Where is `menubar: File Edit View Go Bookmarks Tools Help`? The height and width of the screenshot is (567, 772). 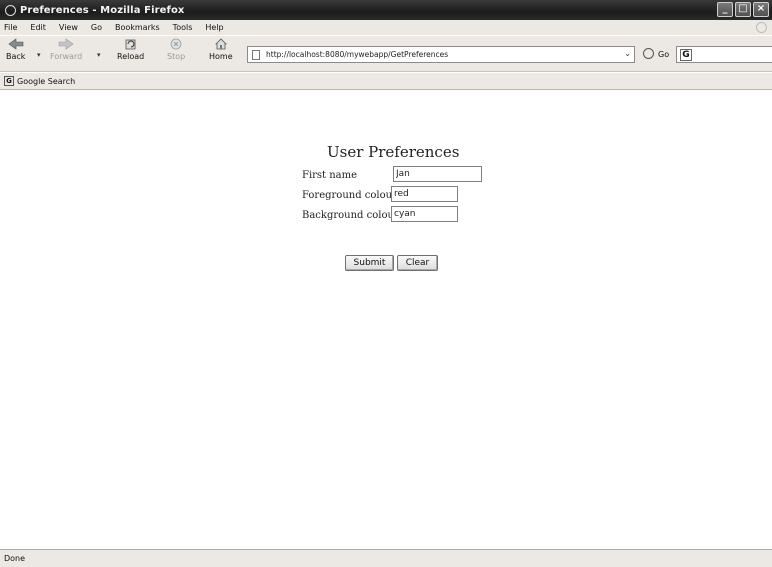 menubar: File Edit View Go Bookmarks Tools Help is located at coordinates (386, 27).